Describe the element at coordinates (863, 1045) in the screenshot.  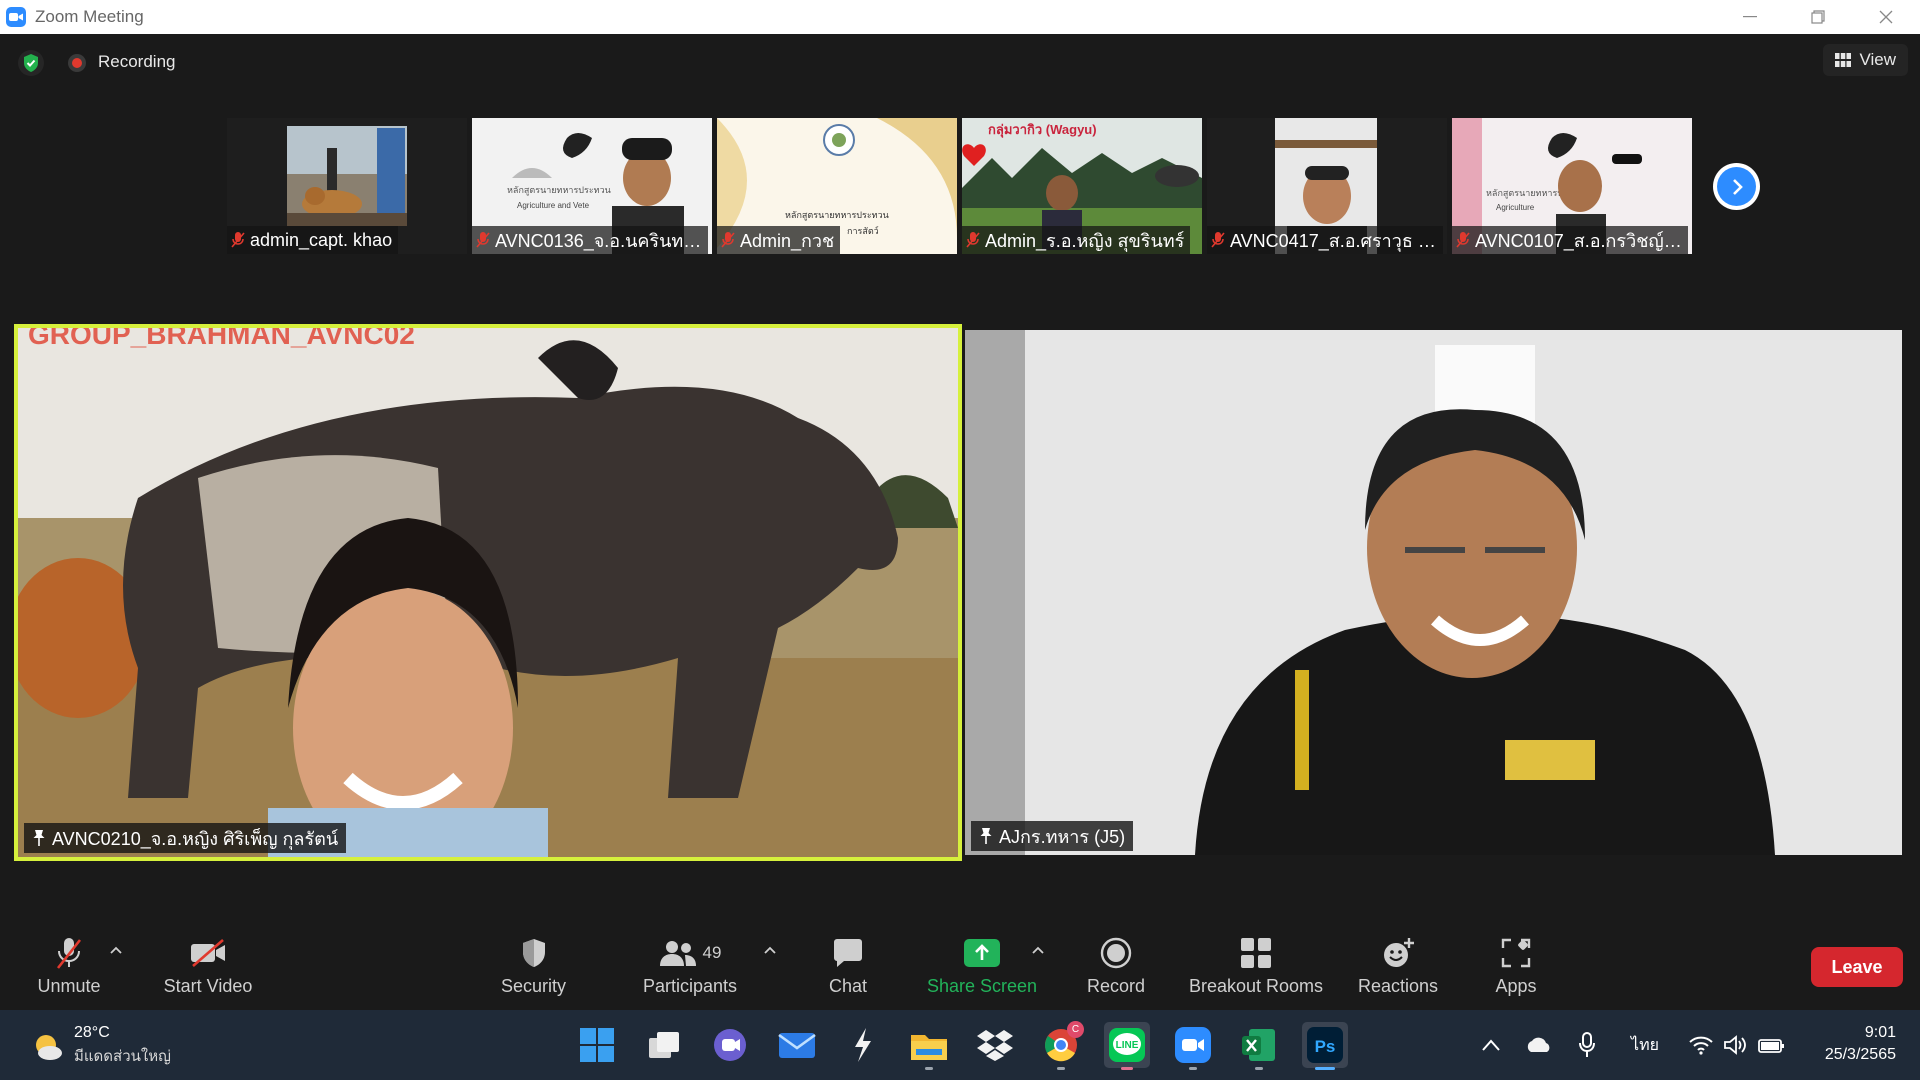
I see `app-bolt-icon` at that location.